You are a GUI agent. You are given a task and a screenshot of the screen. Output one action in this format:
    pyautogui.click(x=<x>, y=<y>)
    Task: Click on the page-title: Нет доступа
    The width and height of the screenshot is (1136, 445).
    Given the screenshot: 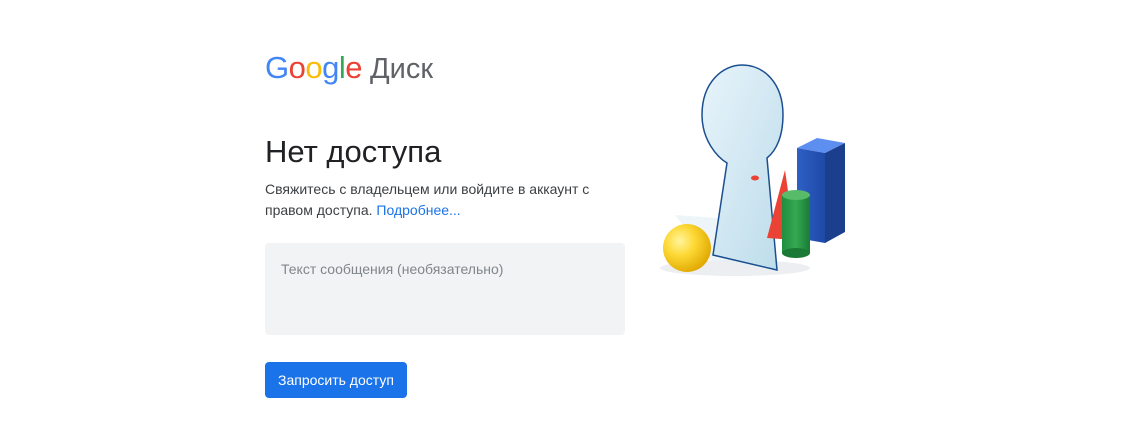 What is the action you would take?
    pyautogui.click(x=353, y=151)
    